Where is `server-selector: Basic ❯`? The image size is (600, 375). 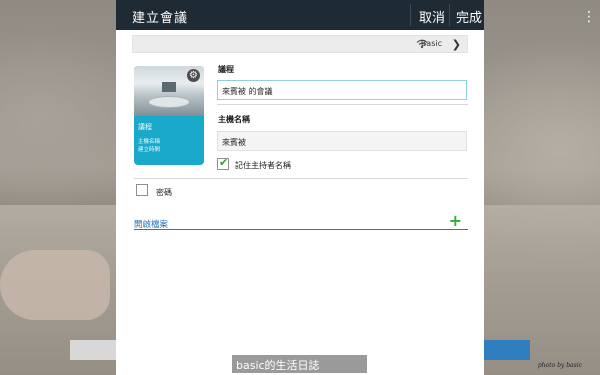
server-selector: Basic ❯ is located at coordinates (300, 44).